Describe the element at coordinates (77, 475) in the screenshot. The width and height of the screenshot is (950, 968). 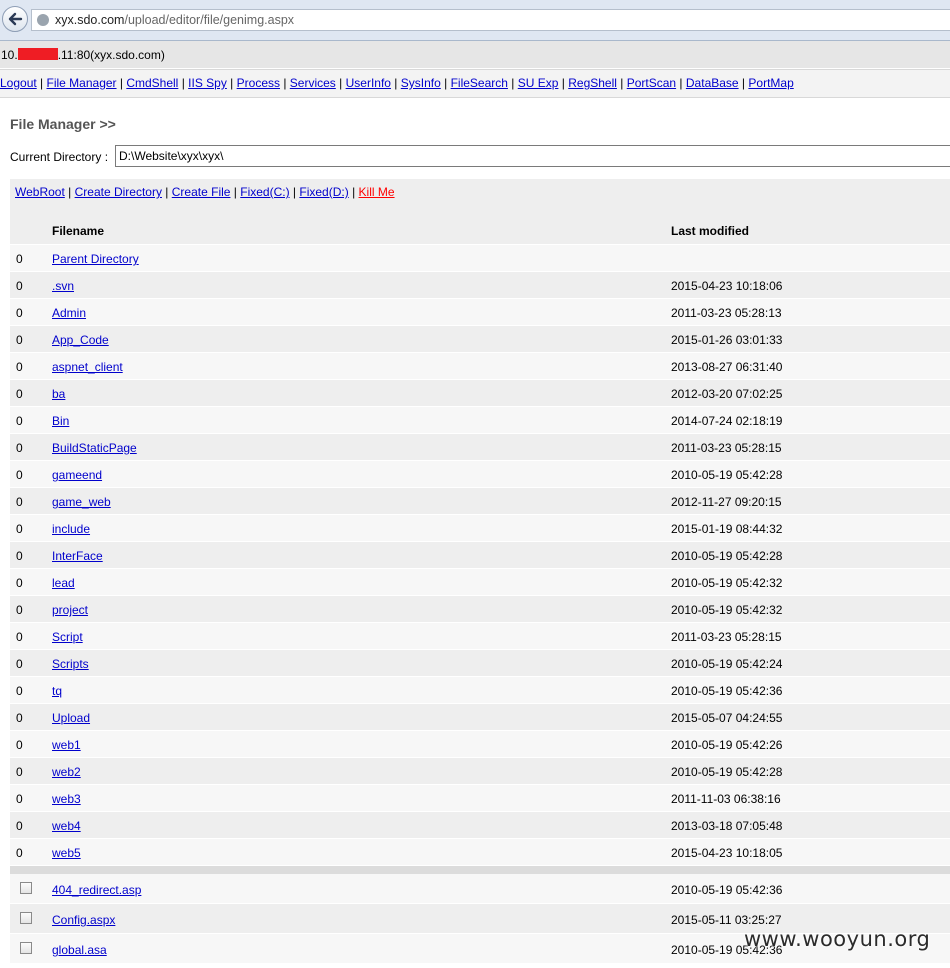
I see `directory-link: gameend` at that location.